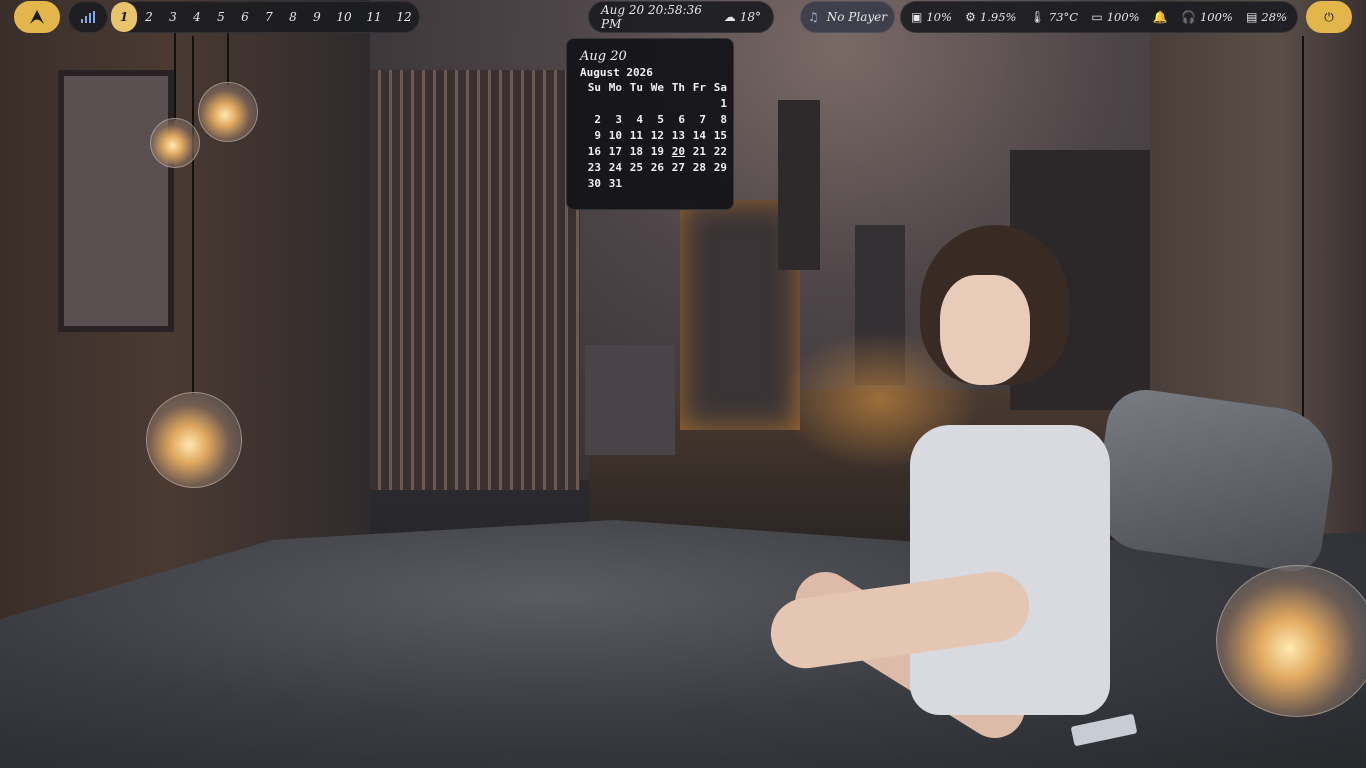 The width and height of the screenshot is (1366, 768). What do you see at coordinates (1123, 17) in the screenshot?
I see `battery-value: 100%` at bounding box center [1123, 17].